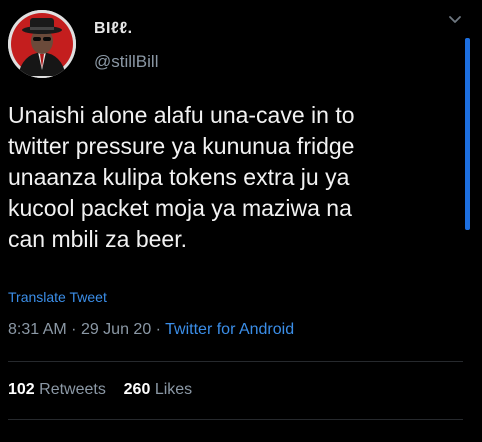 The height and width of the screenshot is (442, 482). What do you see at coordinates (181, 115) in the screenshot?
I see `tweet-text-line: Unaishi alone alafu una-cave in to` at bounding box center [181, 115].